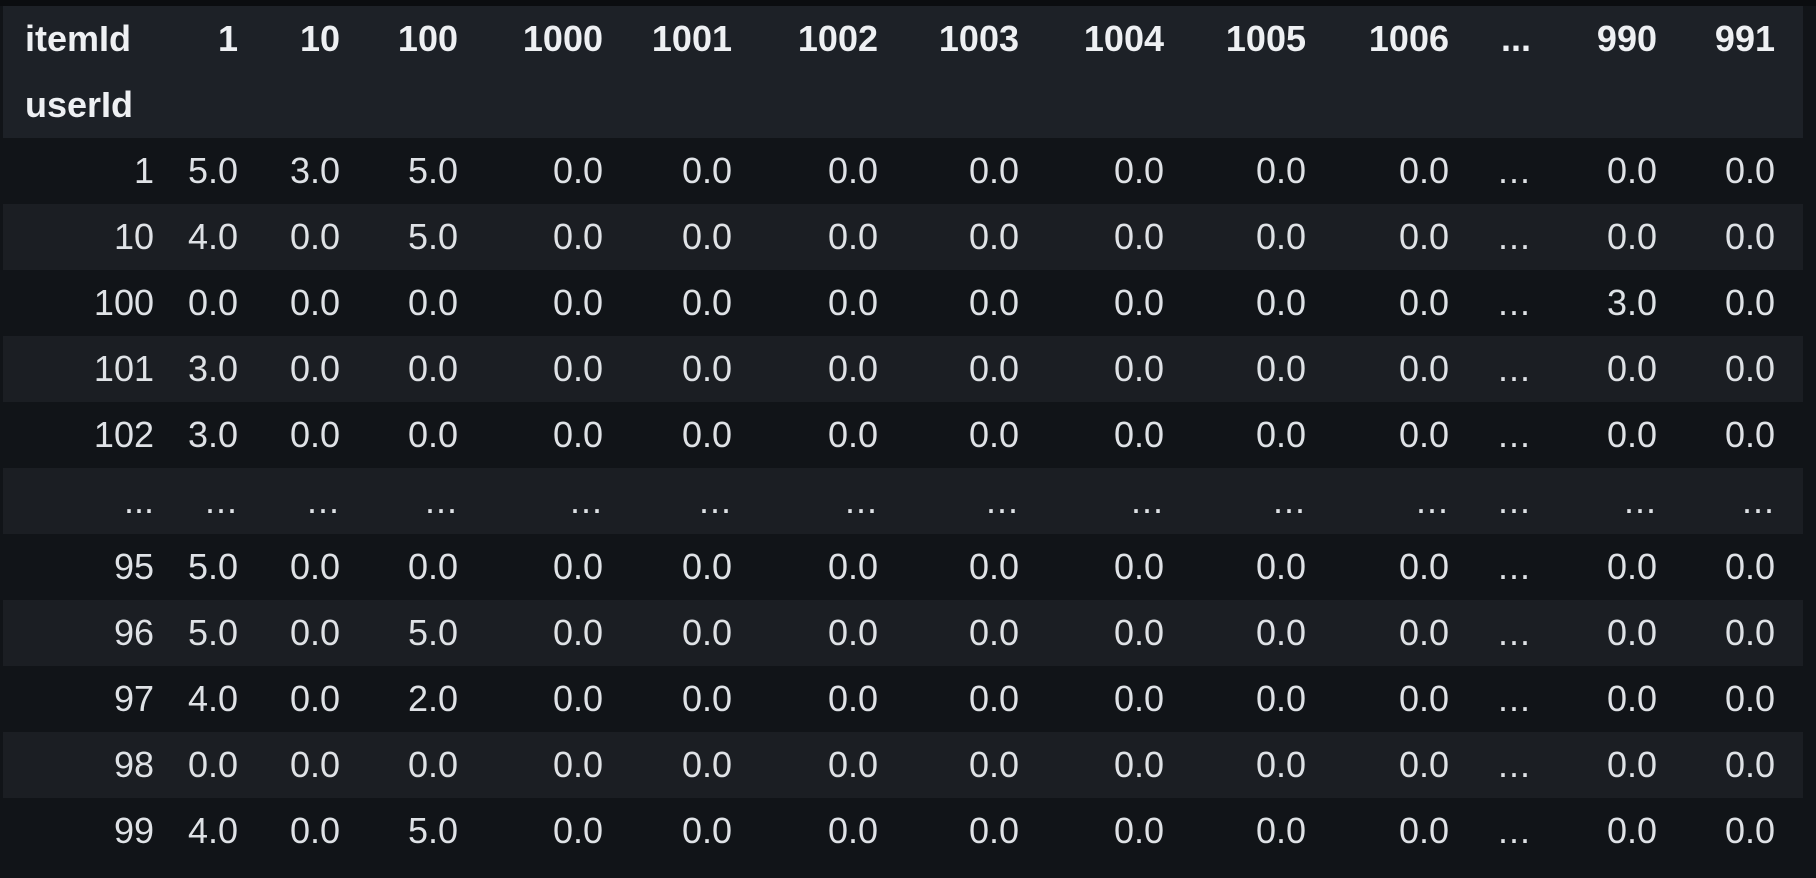  What do you see at coordinates (92, 699) in the screenshot?
I see `row-index-label: 97` at bounding box center [92, 699].